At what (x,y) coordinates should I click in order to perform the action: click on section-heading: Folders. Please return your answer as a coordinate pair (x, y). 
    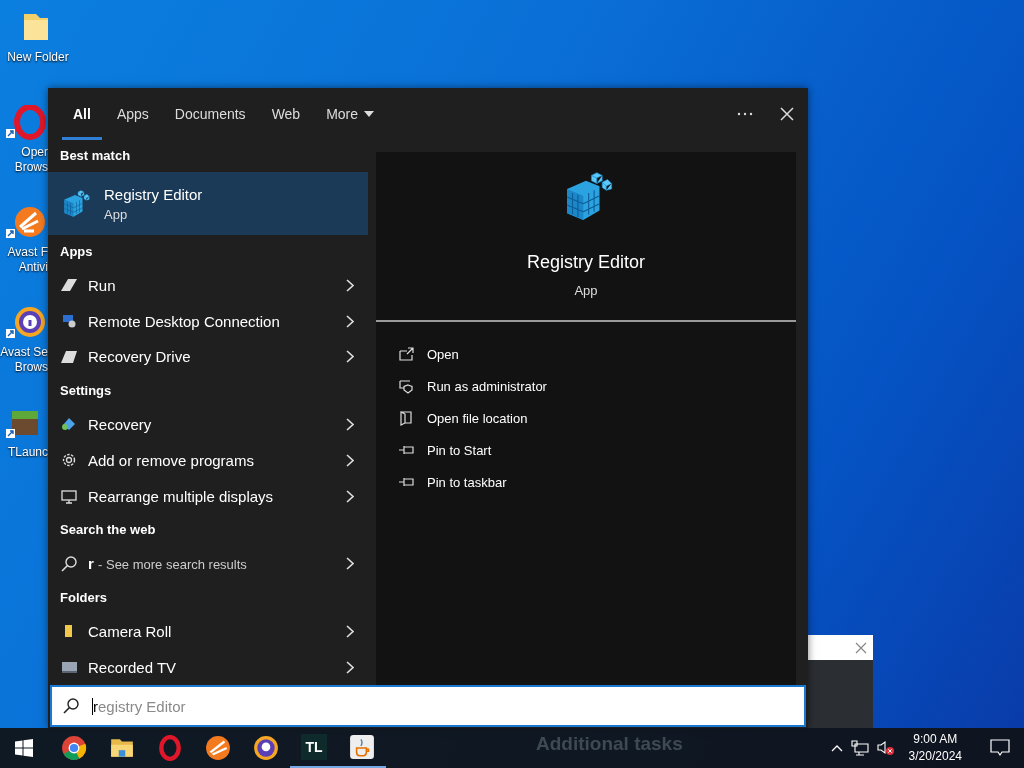
    Looking at the image, I should click on (83, 597).